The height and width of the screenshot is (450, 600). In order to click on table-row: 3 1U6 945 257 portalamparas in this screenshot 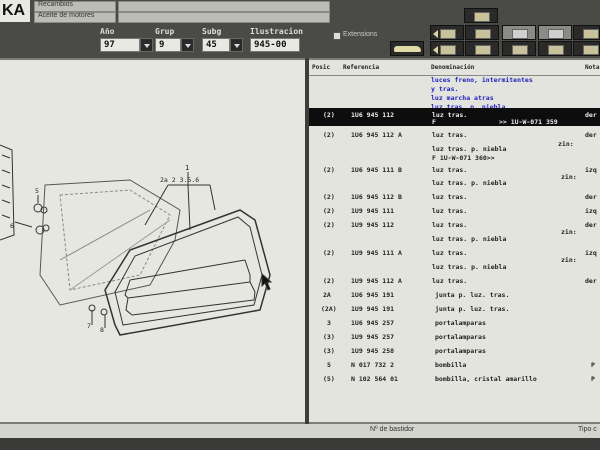, I will do `click(454, 323)`.